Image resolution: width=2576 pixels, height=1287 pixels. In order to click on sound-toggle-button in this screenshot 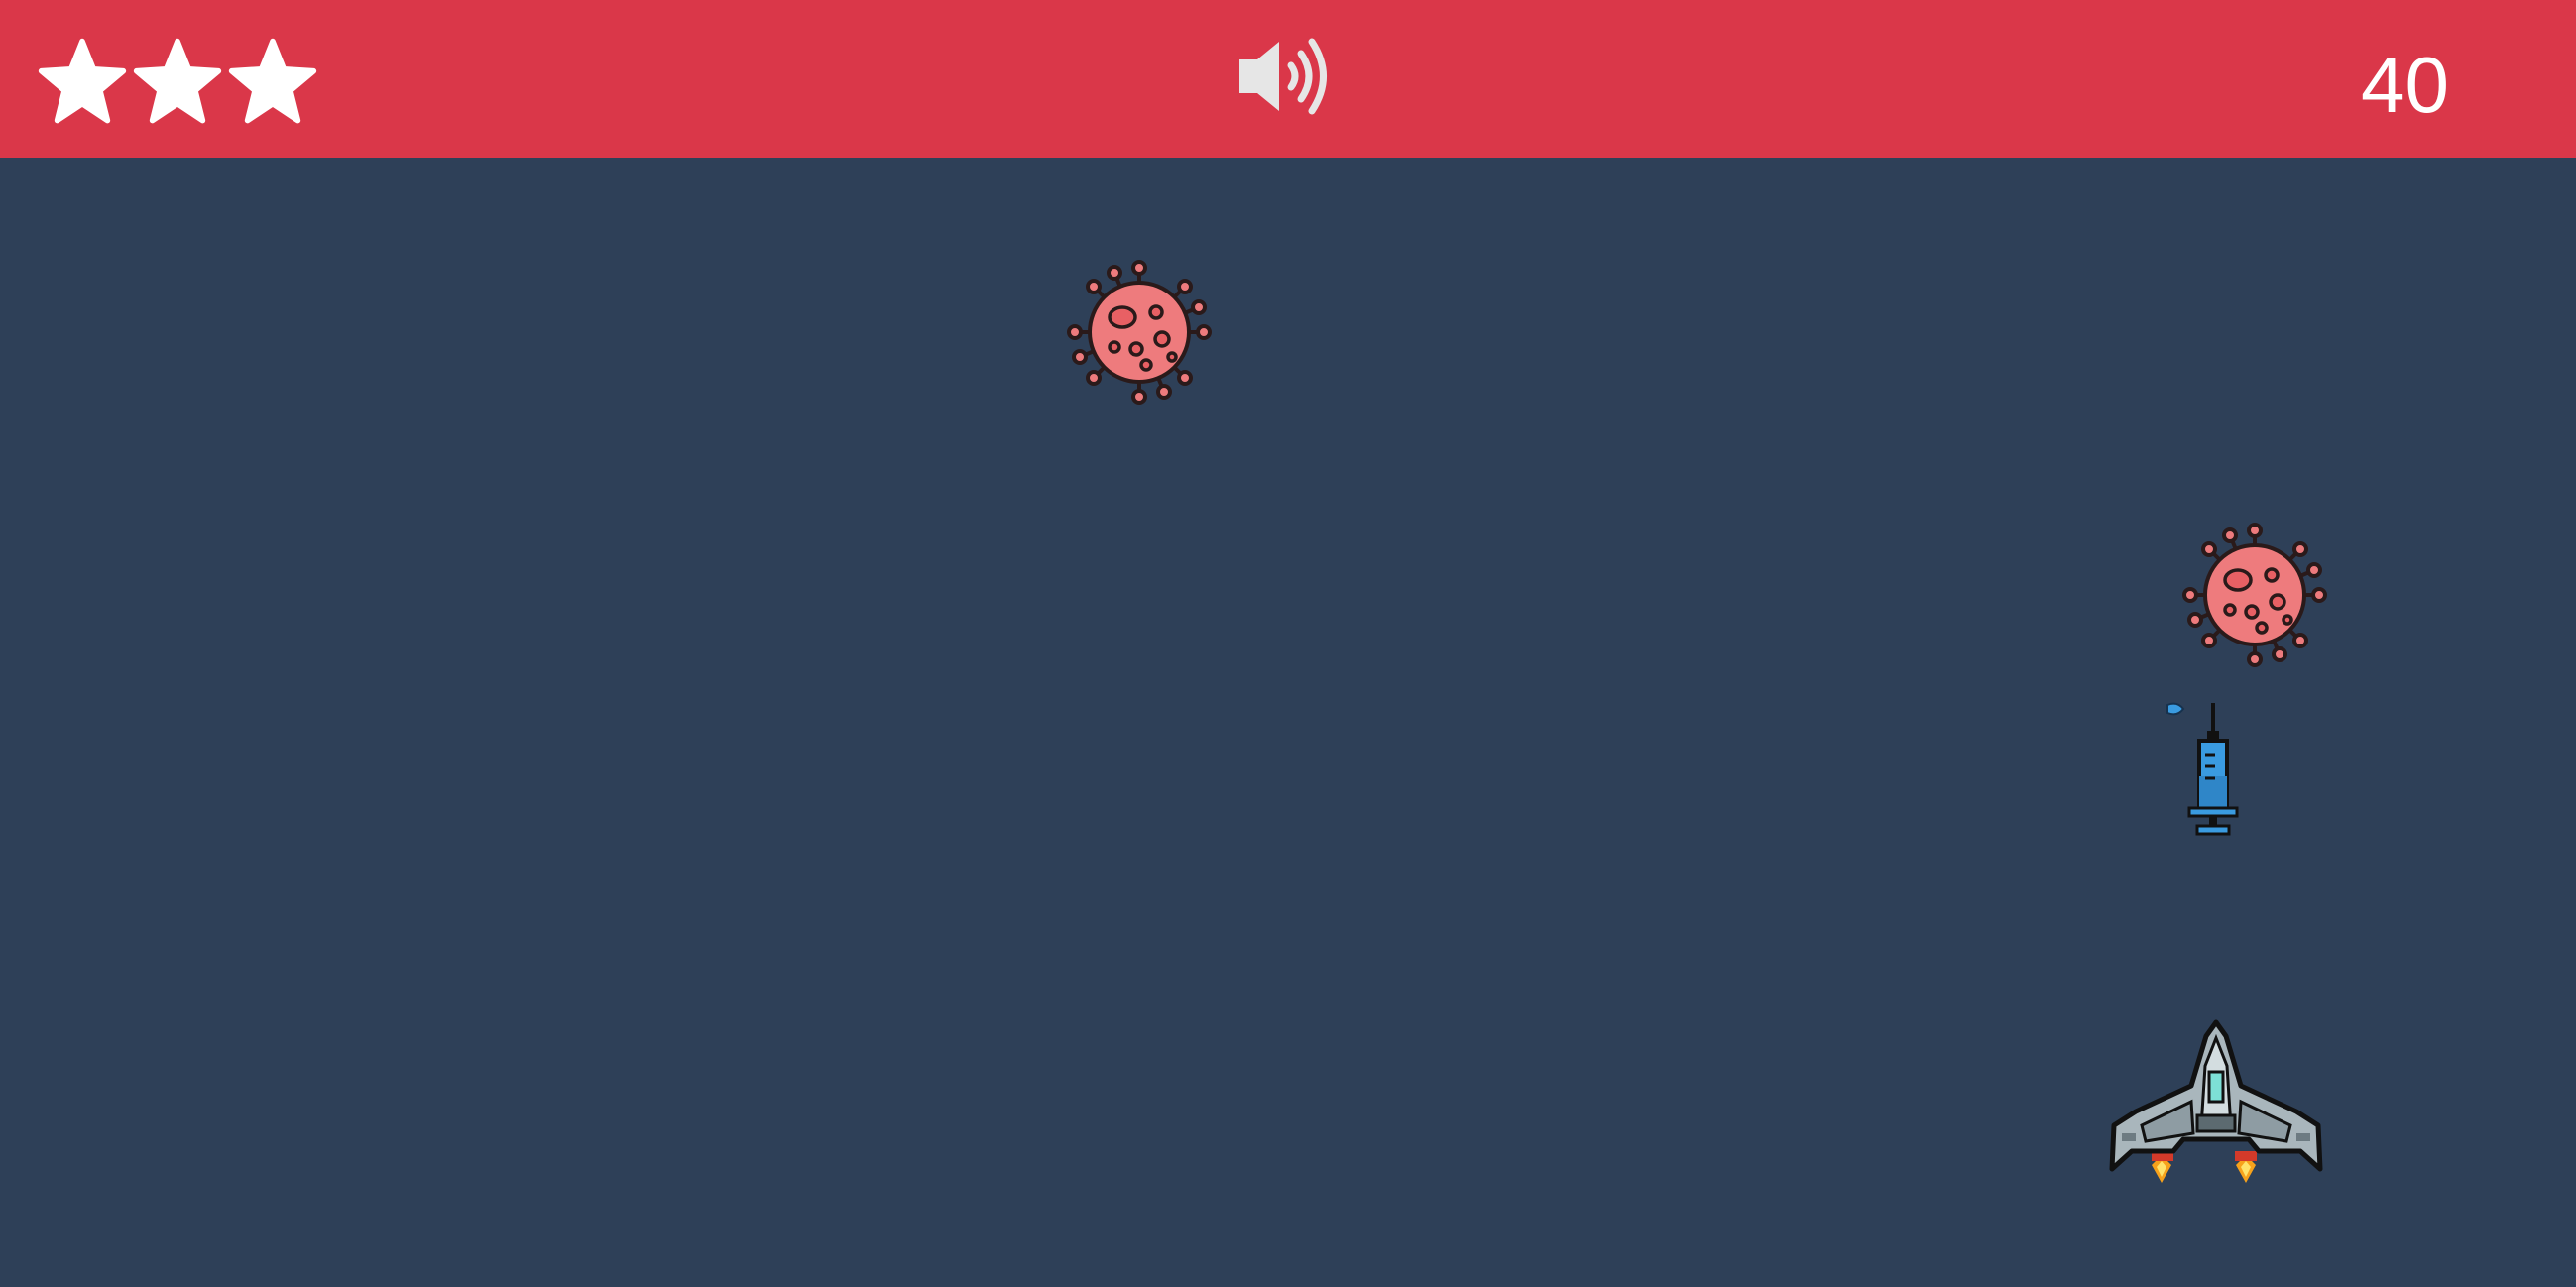, I will do `click(1285, 76)`.